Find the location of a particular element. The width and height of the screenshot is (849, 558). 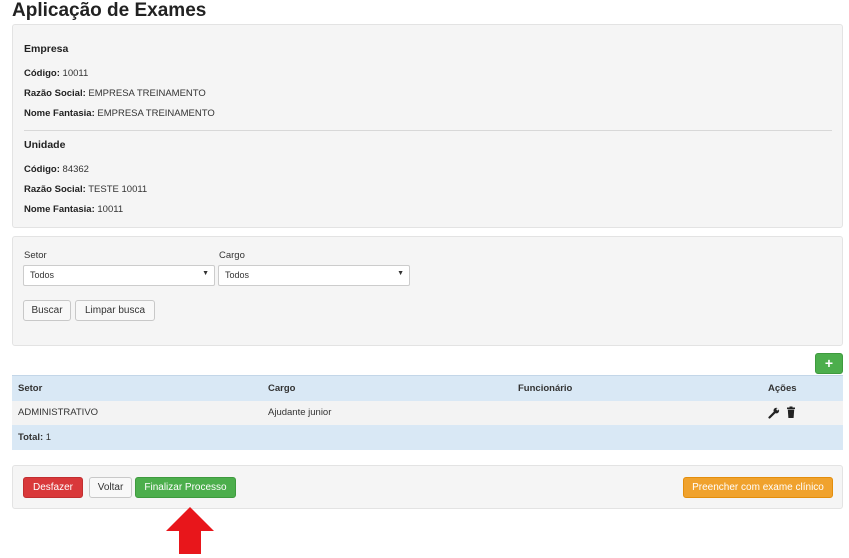

setor-select: Todos ▼ is located at coordinates (119, 275).